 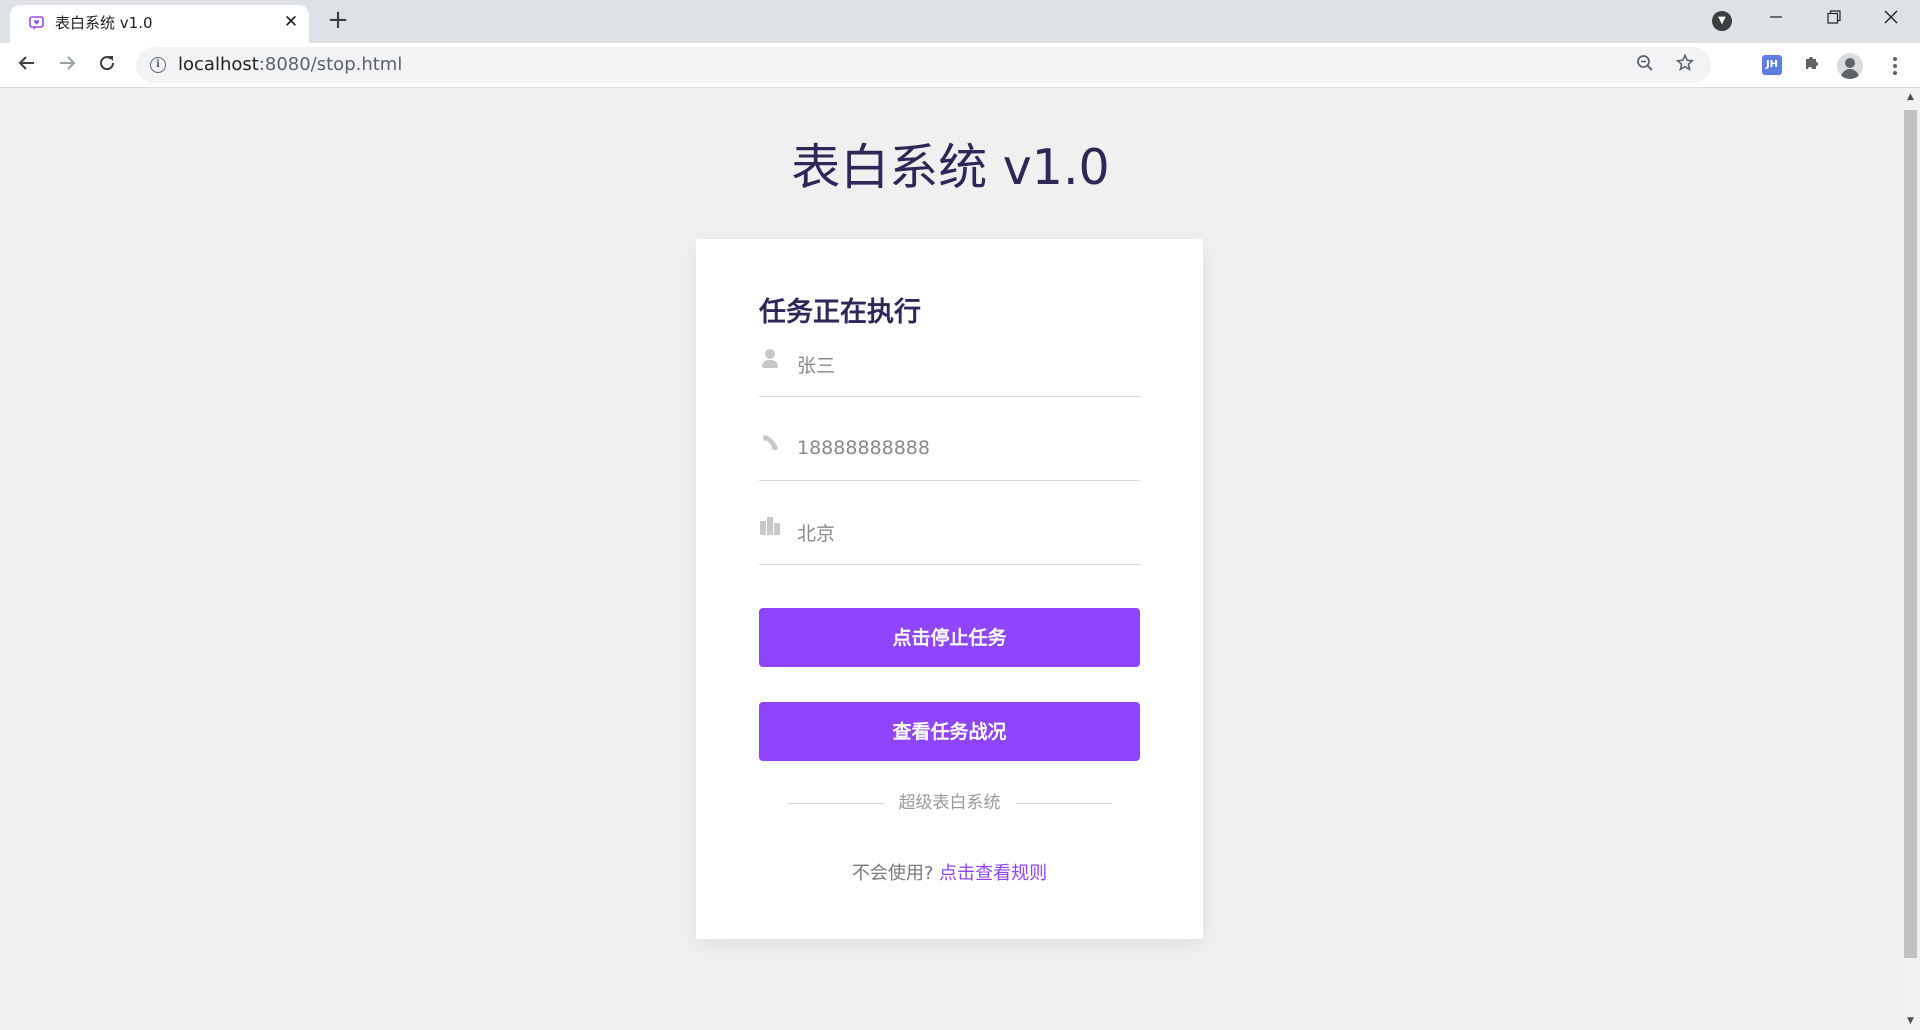 What do you see at coordinates (770, 443) in the screenshot?
I see `phone-icon` at bounding box center [770, 443].